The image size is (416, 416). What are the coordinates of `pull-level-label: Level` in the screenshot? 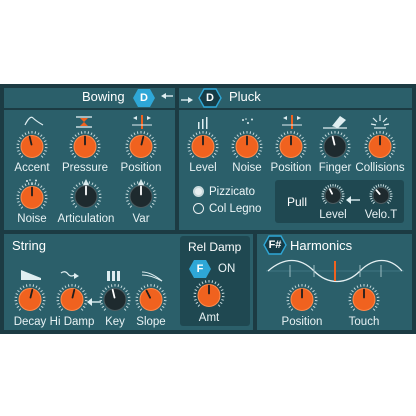 It's located at (333, 215).